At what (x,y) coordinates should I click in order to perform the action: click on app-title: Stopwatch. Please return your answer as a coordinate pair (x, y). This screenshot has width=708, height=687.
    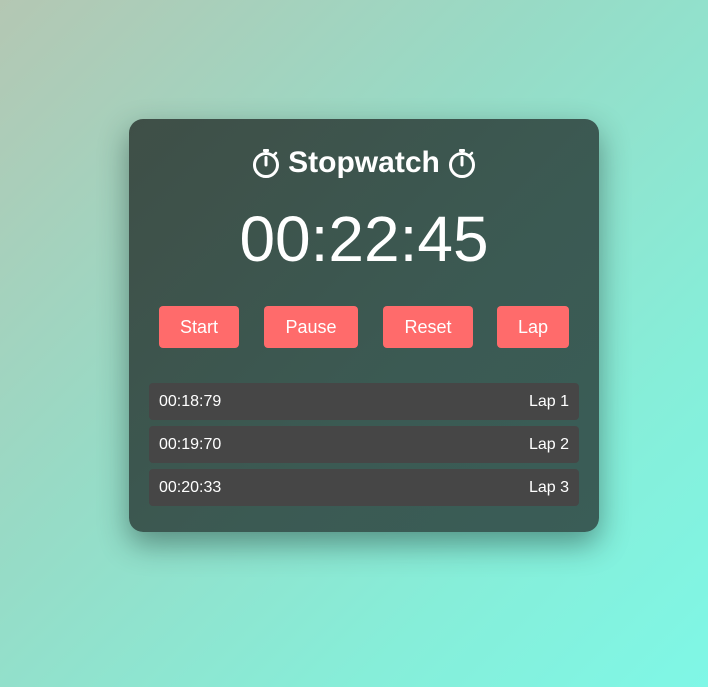
    Looking at the image, I should click on (364, 162).